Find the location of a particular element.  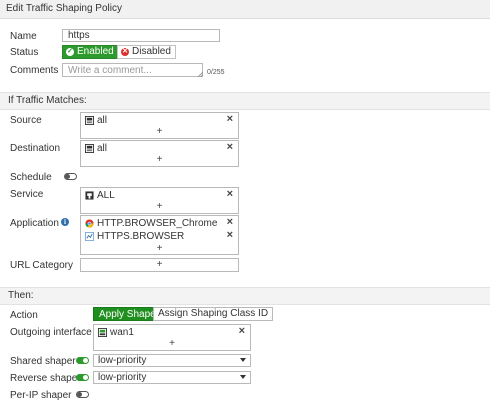

service-entry: ALL is located at coordinates (100, 195).